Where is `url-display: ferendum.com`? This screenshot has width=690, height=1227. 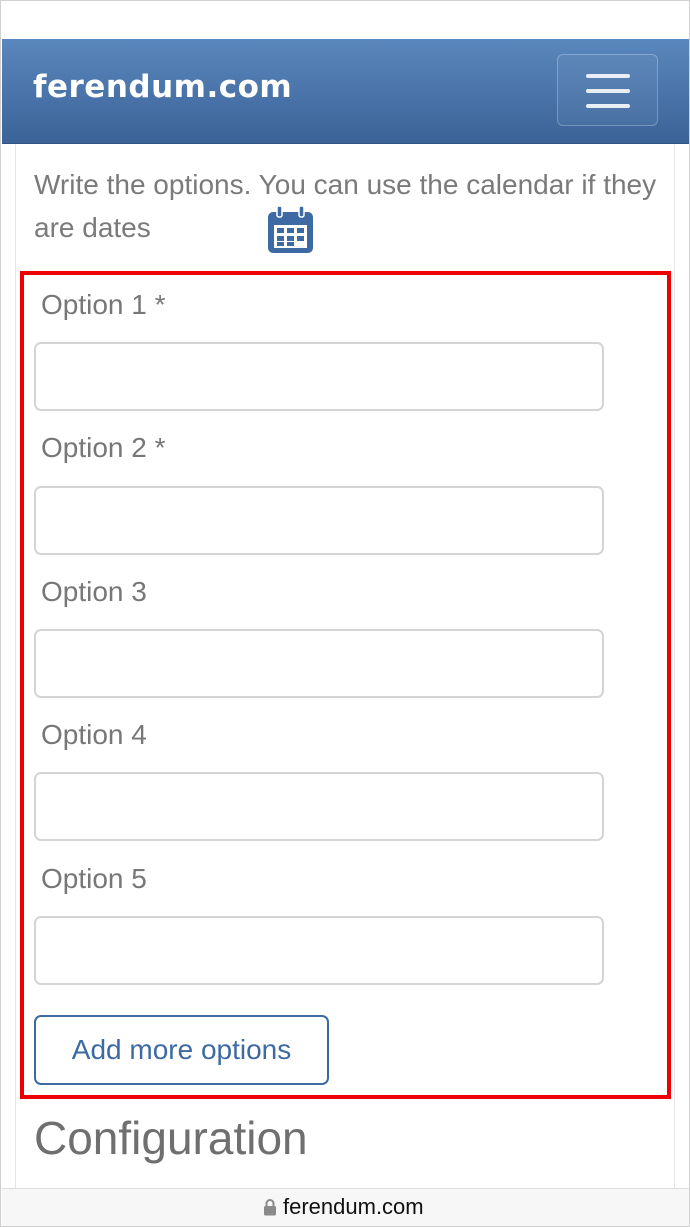
url-display: ferendum.com is located at coordinates (343, 1207).